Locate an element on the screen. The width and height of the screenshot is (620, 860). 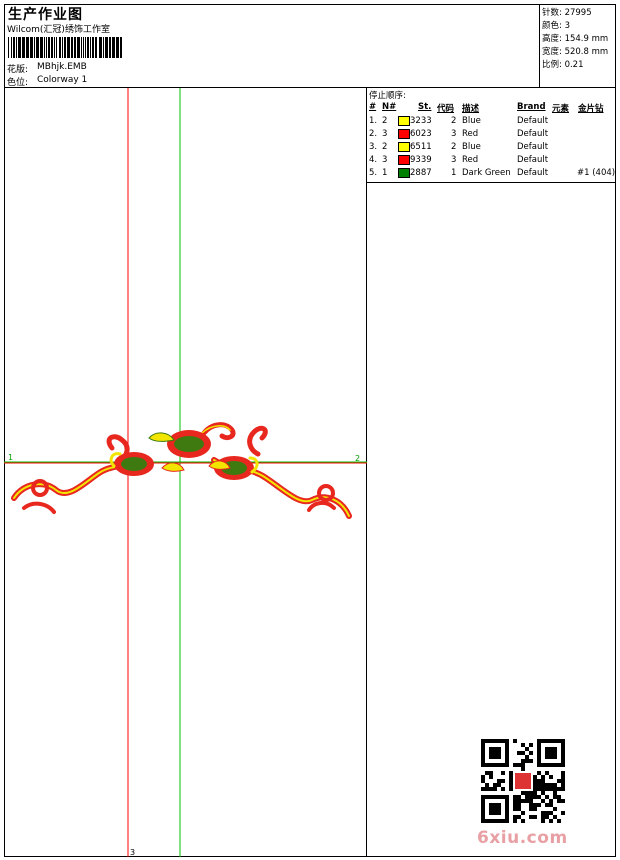
row-code: 3233 is located at coordinates (421, 121).